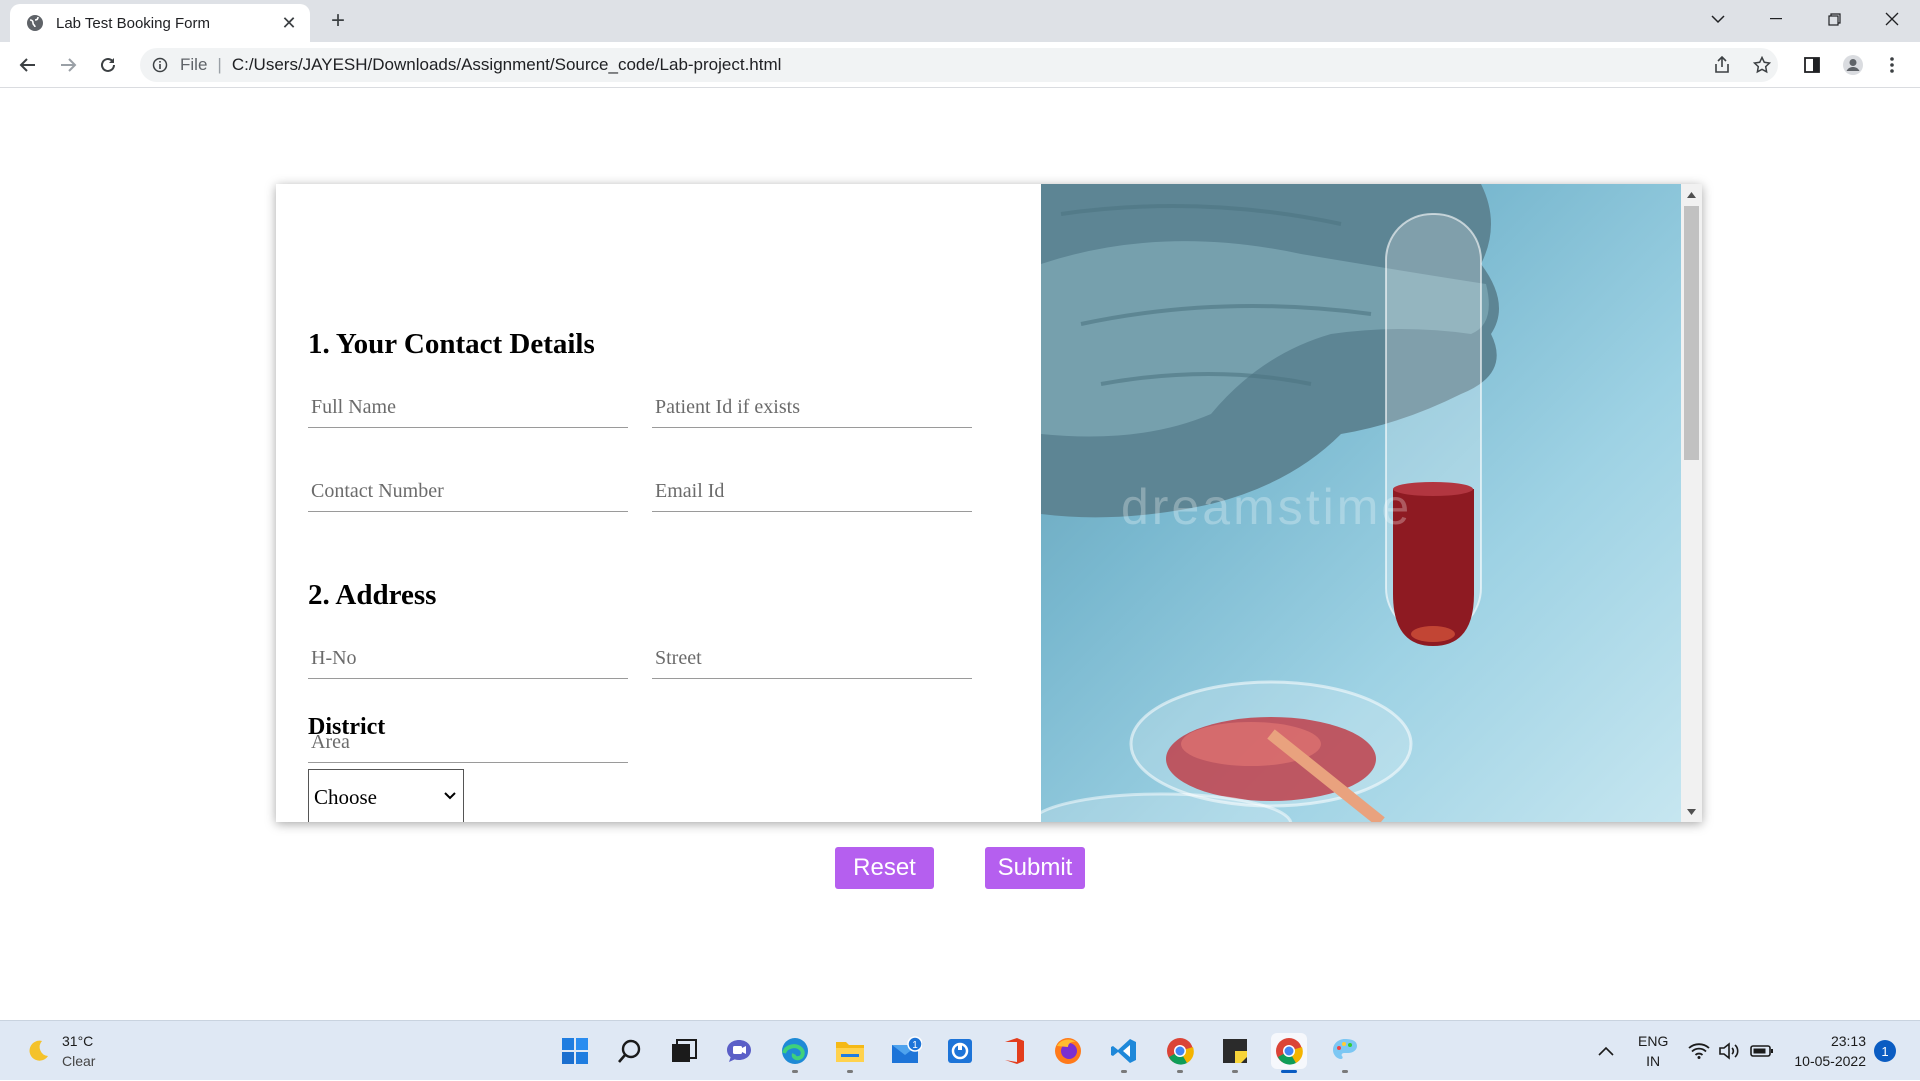 Image resolution: width=1920 pixels, height=1081 pixels. Describe the element at coordinates (1848, 1041) in the screenshot. I see `clock-time: 23:13` at that location.